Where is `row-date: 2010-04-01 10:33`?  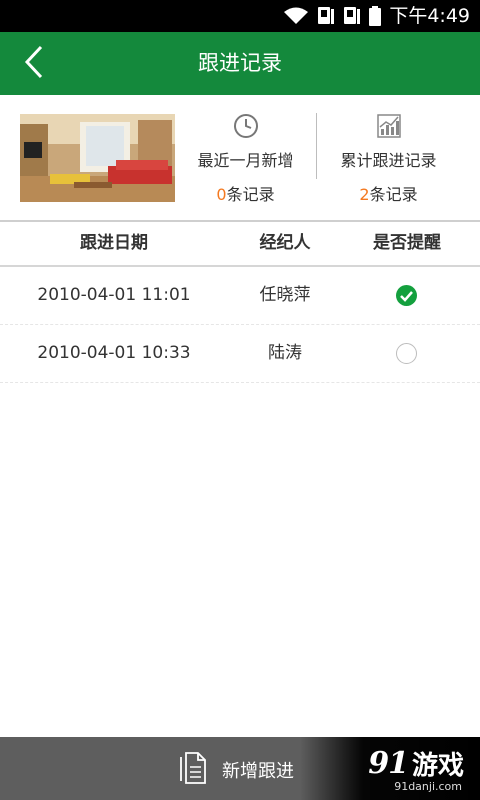
row-date: 2010-04-01 10:33 is located at coordinates (114, 353).